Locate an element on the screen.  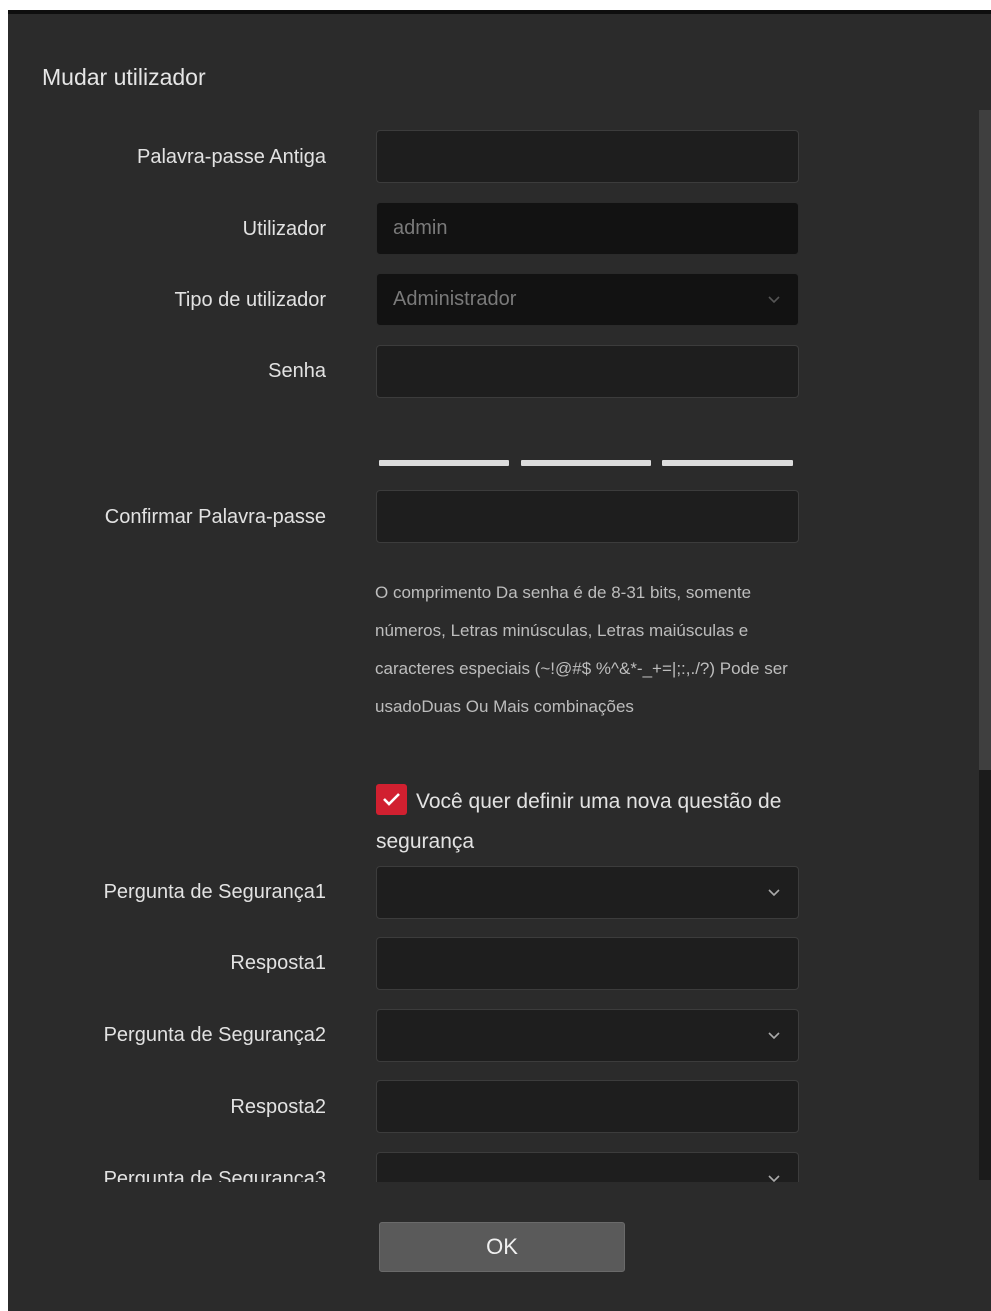
answer1-label: Resposta1 is located at coordinates (278, 963).